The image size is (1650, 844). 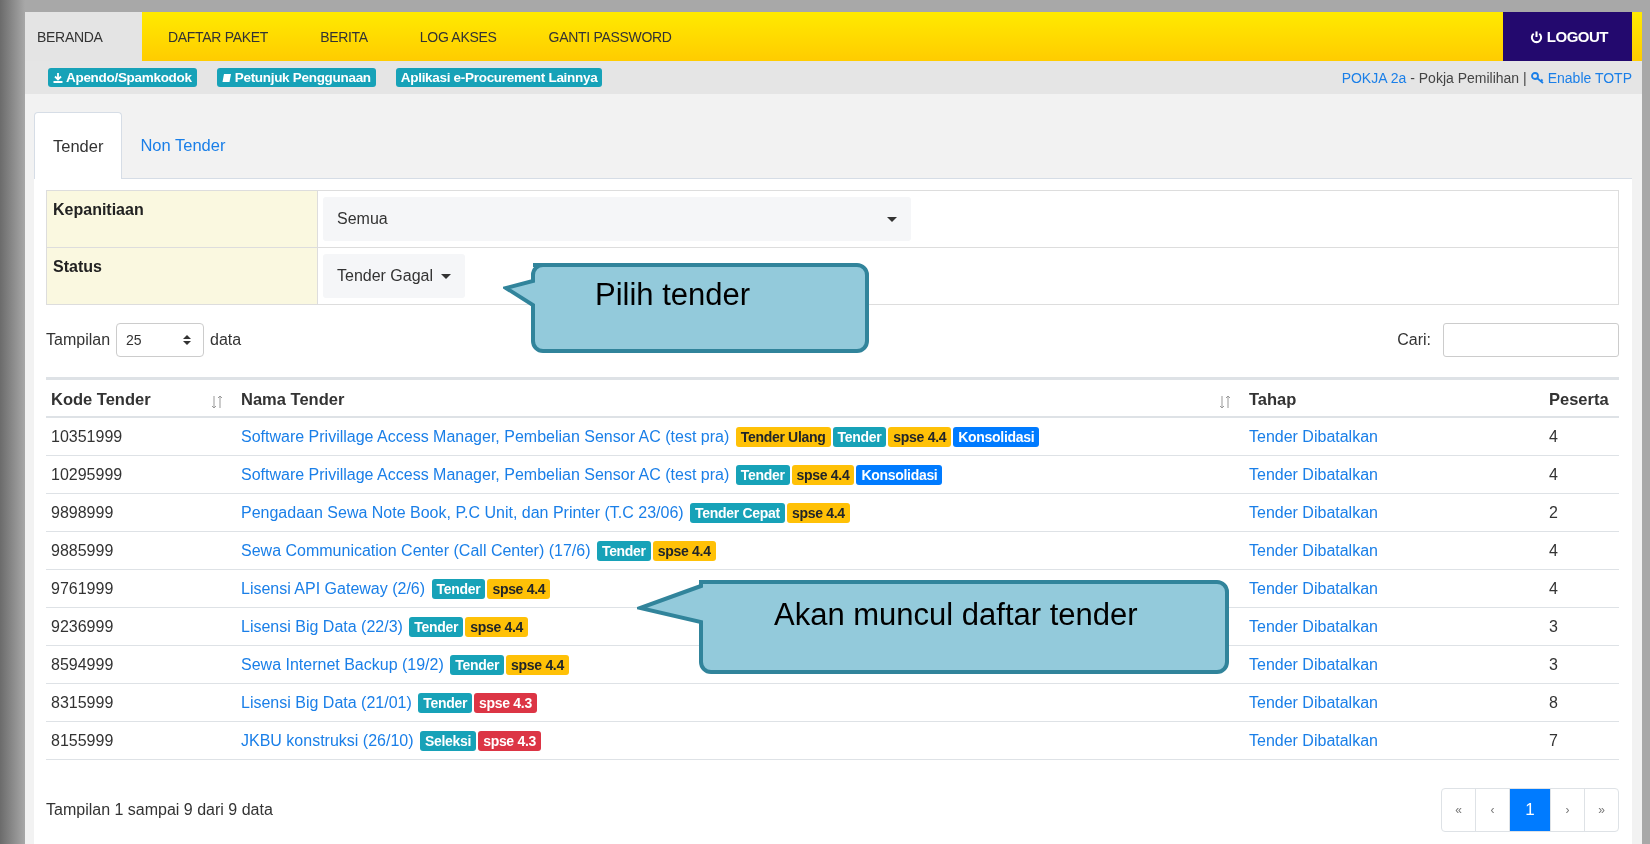 What do you see at coordinates (956, 615) in the screenshot?
I see `callout-text: Akan muncul daftar tender` at bounding box center [956, 615].